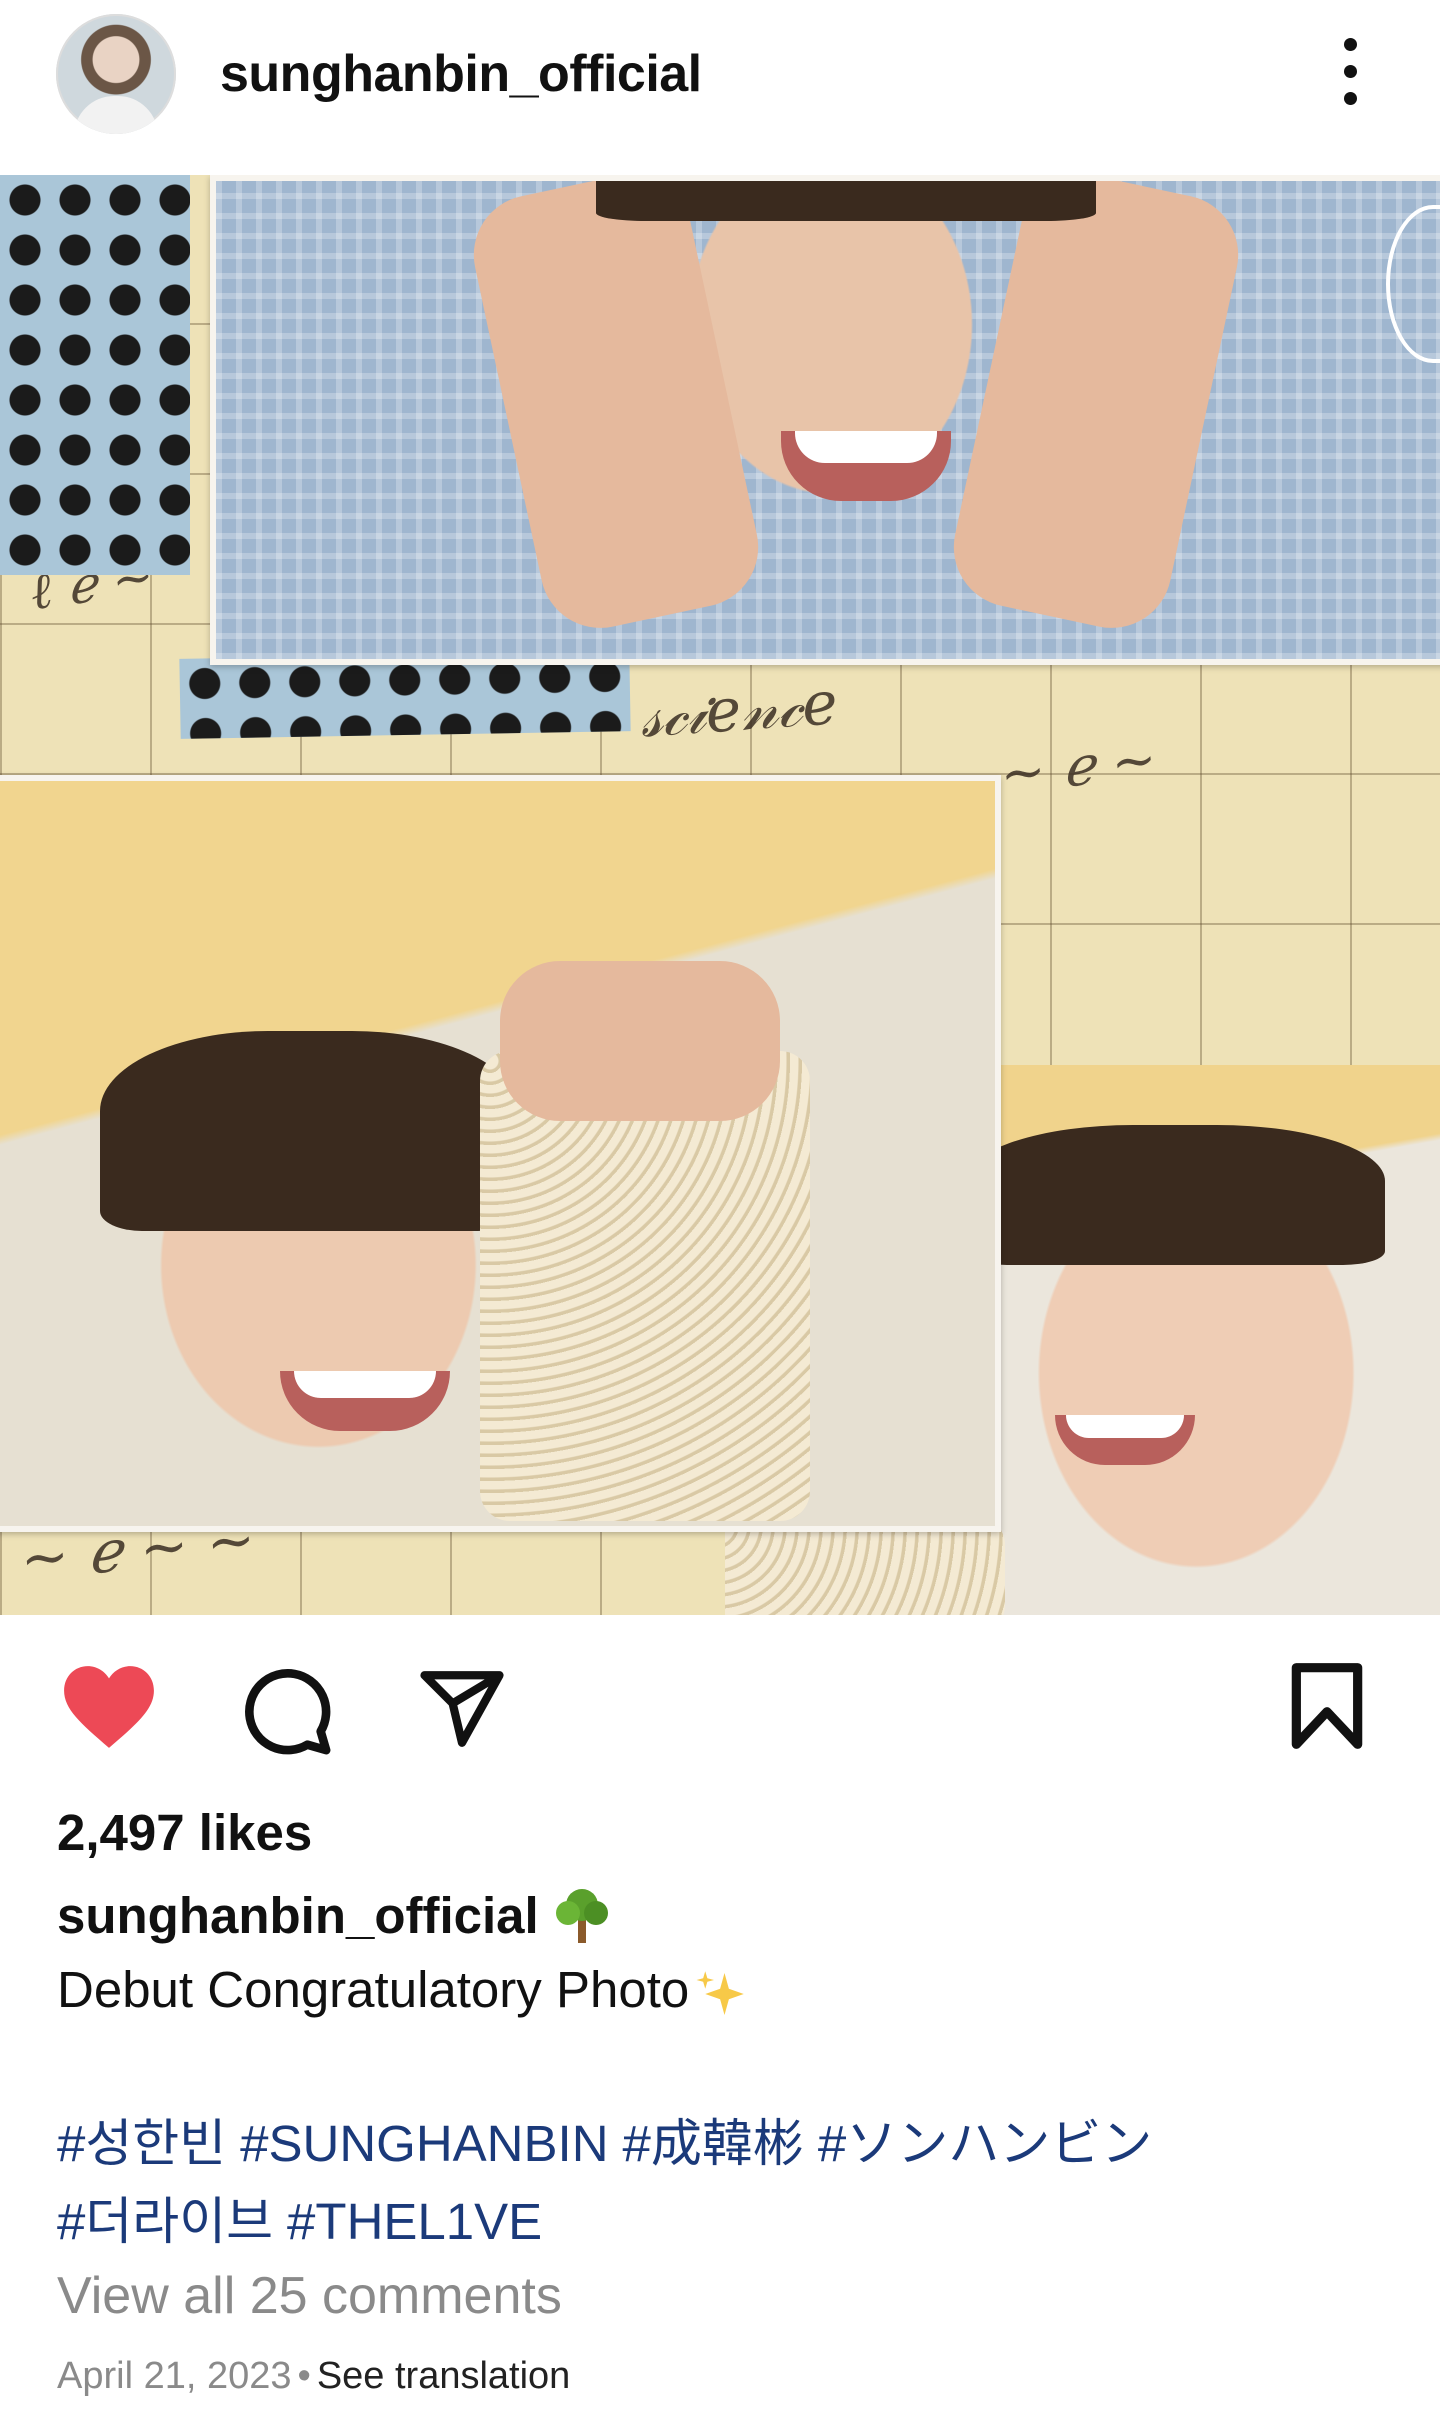 This screenshot has width=1440, height=2411. I want to click on post-footer: April 21, 2023 • See translation, so click(313, 2376).